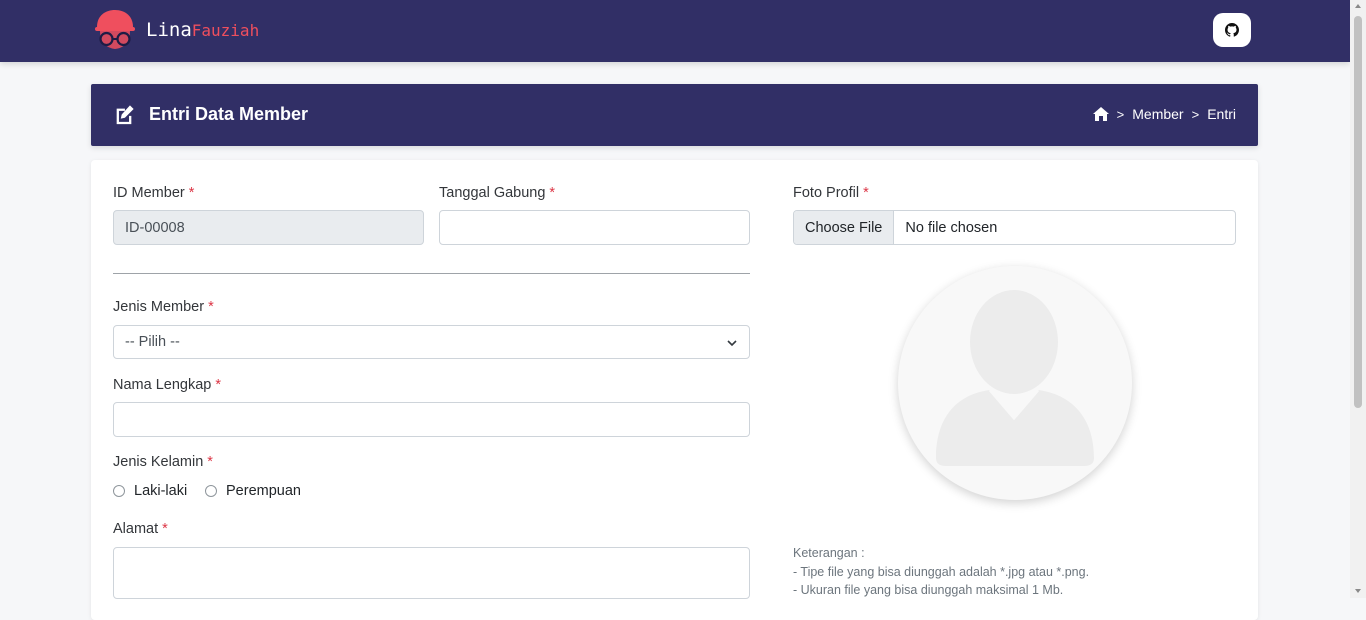  Describe the element at coordinates (158, 462) in the screenshot. I see `jenis-kelamin-label-text: Jenis Kelamin` at that location.